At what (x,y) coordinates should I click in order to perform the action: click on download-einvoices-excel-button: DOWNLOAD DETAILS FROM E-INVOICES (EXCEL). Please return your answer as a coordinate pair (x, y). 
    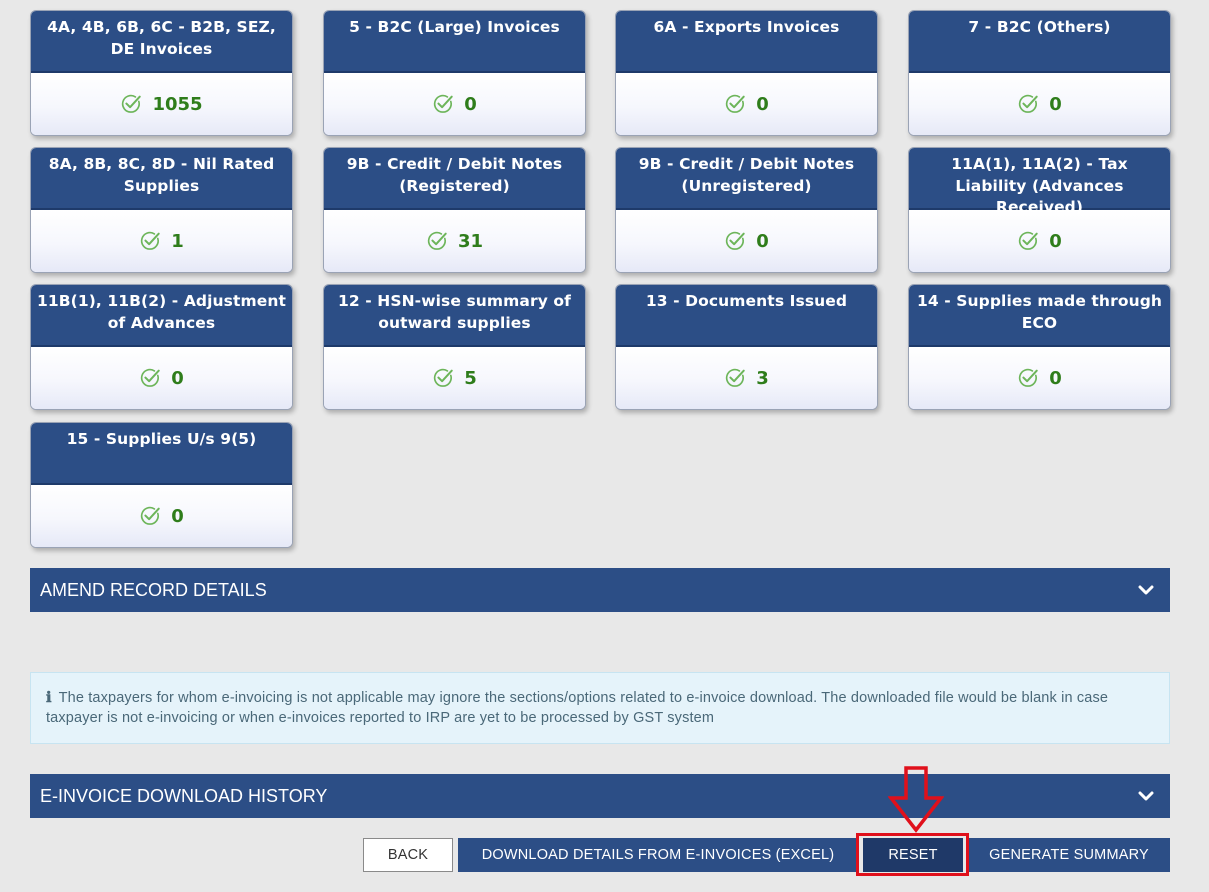
    Looking at the image, I should click on (658, 855).